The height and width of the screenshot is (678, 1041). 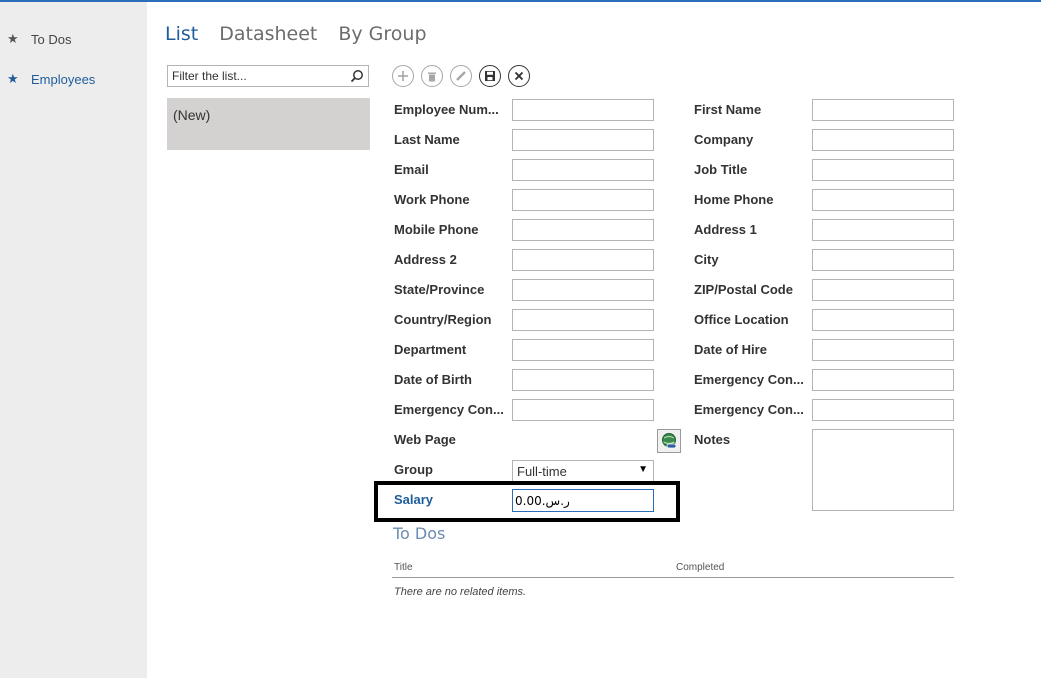 I want to click on emergency-contact-field, so click(x=583, y=410).